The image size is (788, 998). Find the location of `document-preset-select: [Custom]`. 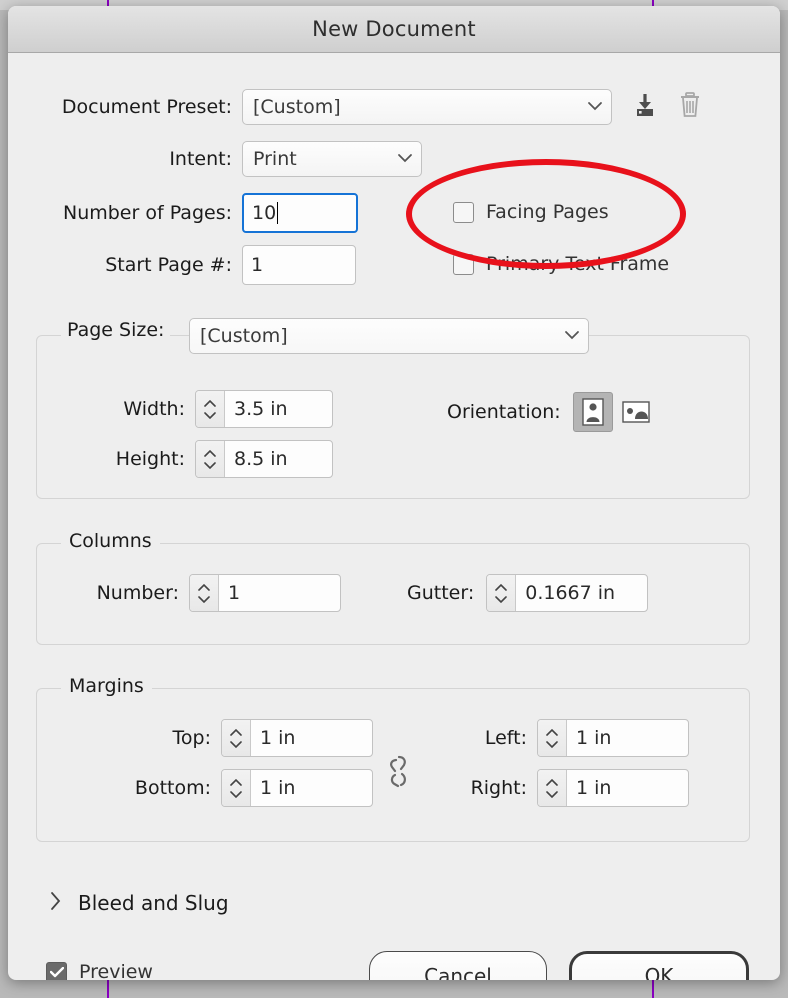

document-preset-select: [Custom] is located at coordinates (427, 107).